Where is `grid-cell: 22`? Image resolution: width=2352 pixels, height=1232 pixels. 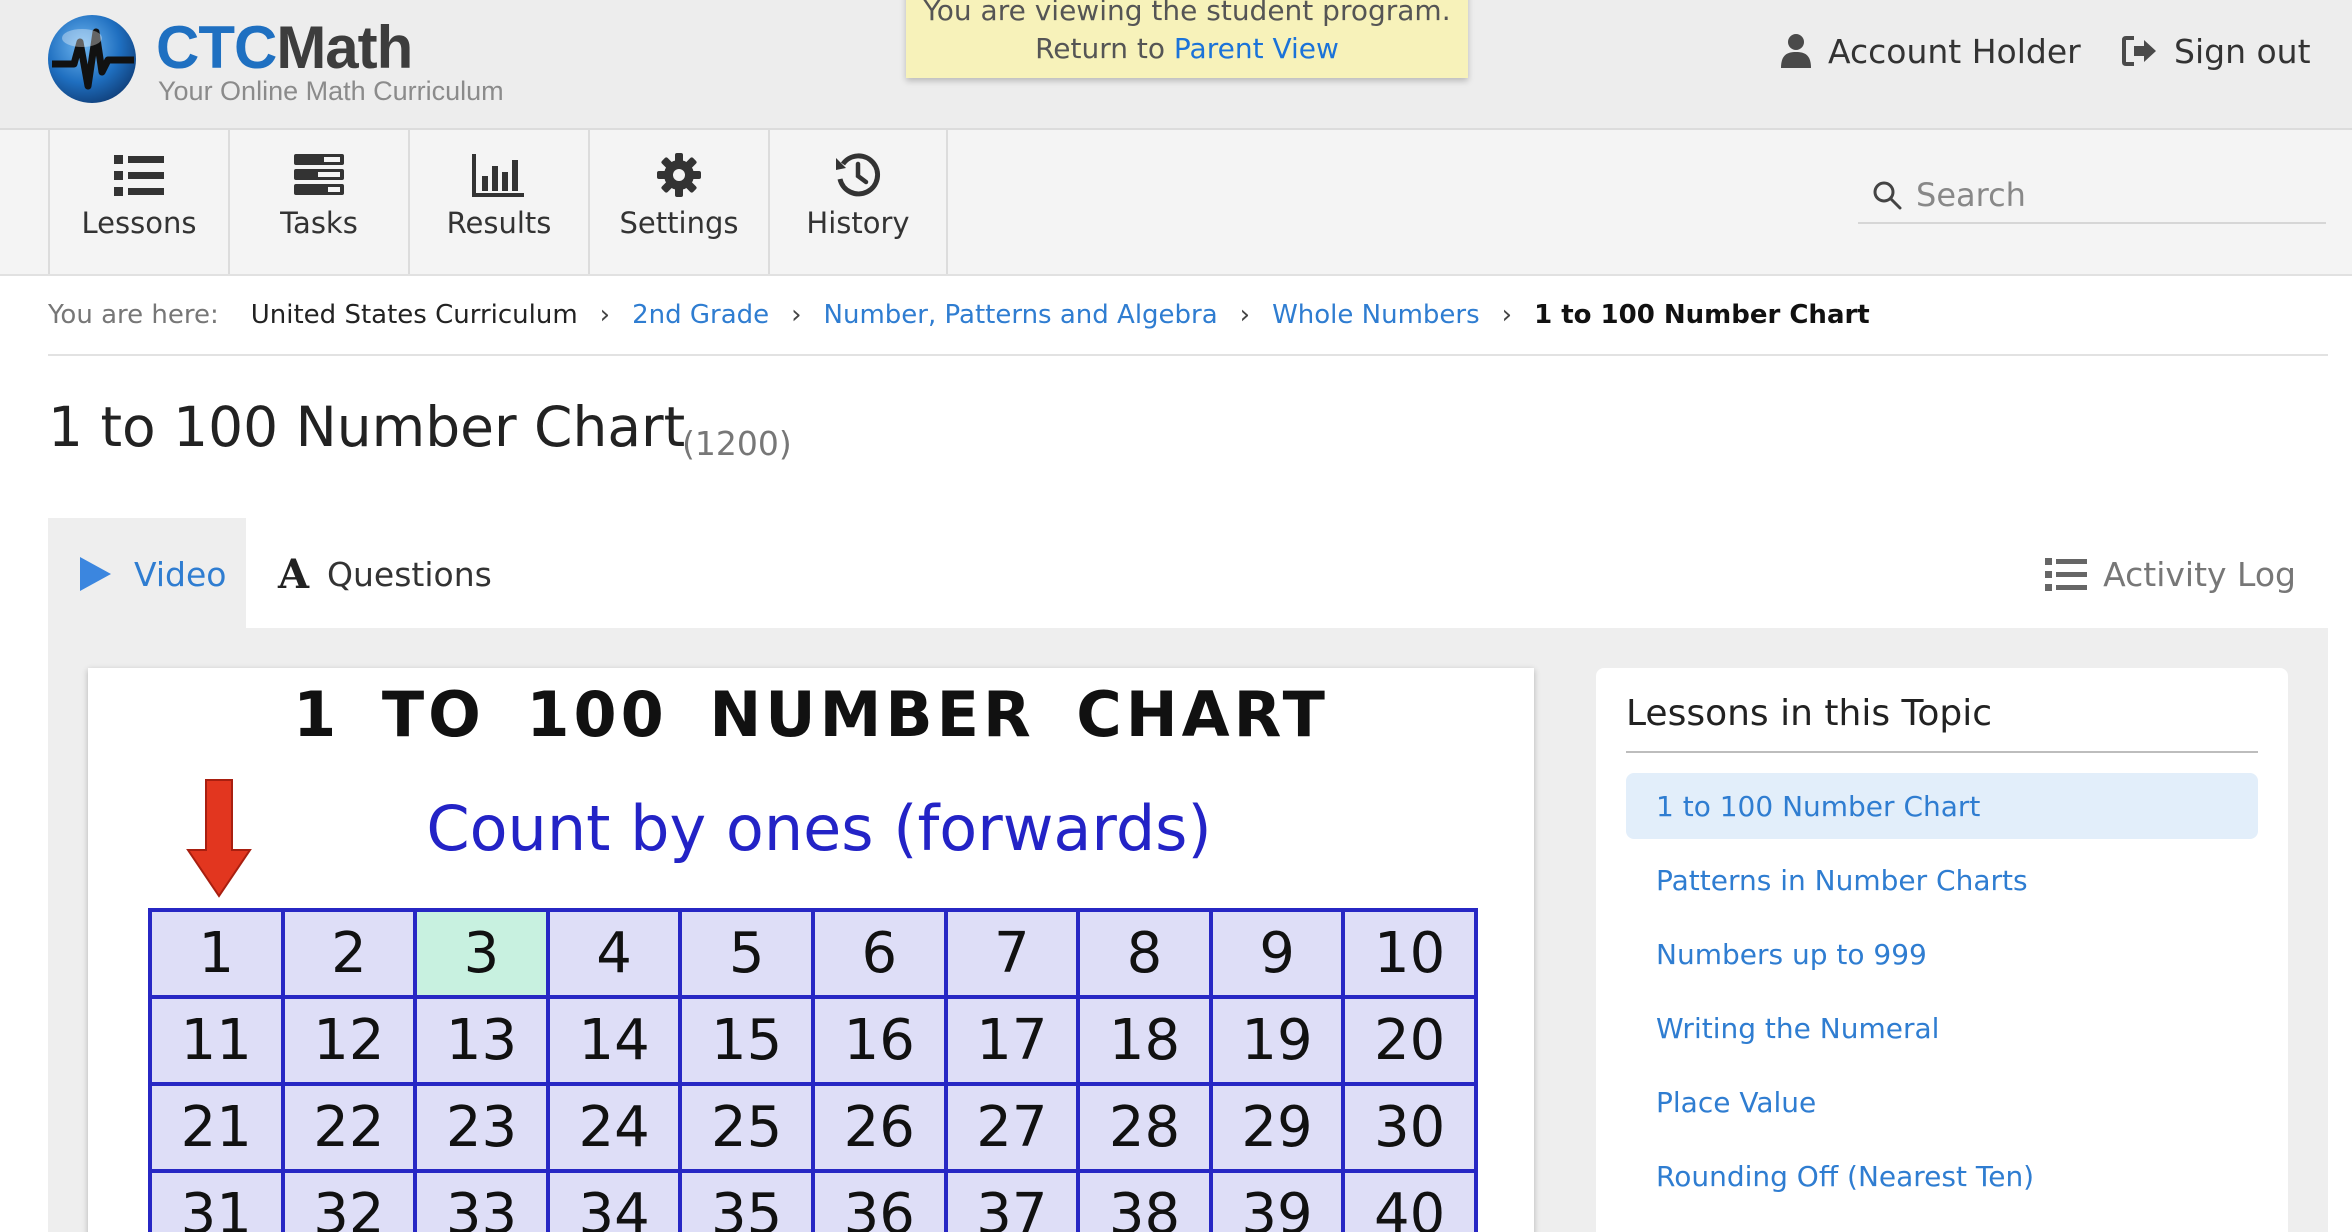
grid-cell: 22 is located at coordinates (349, 1127).